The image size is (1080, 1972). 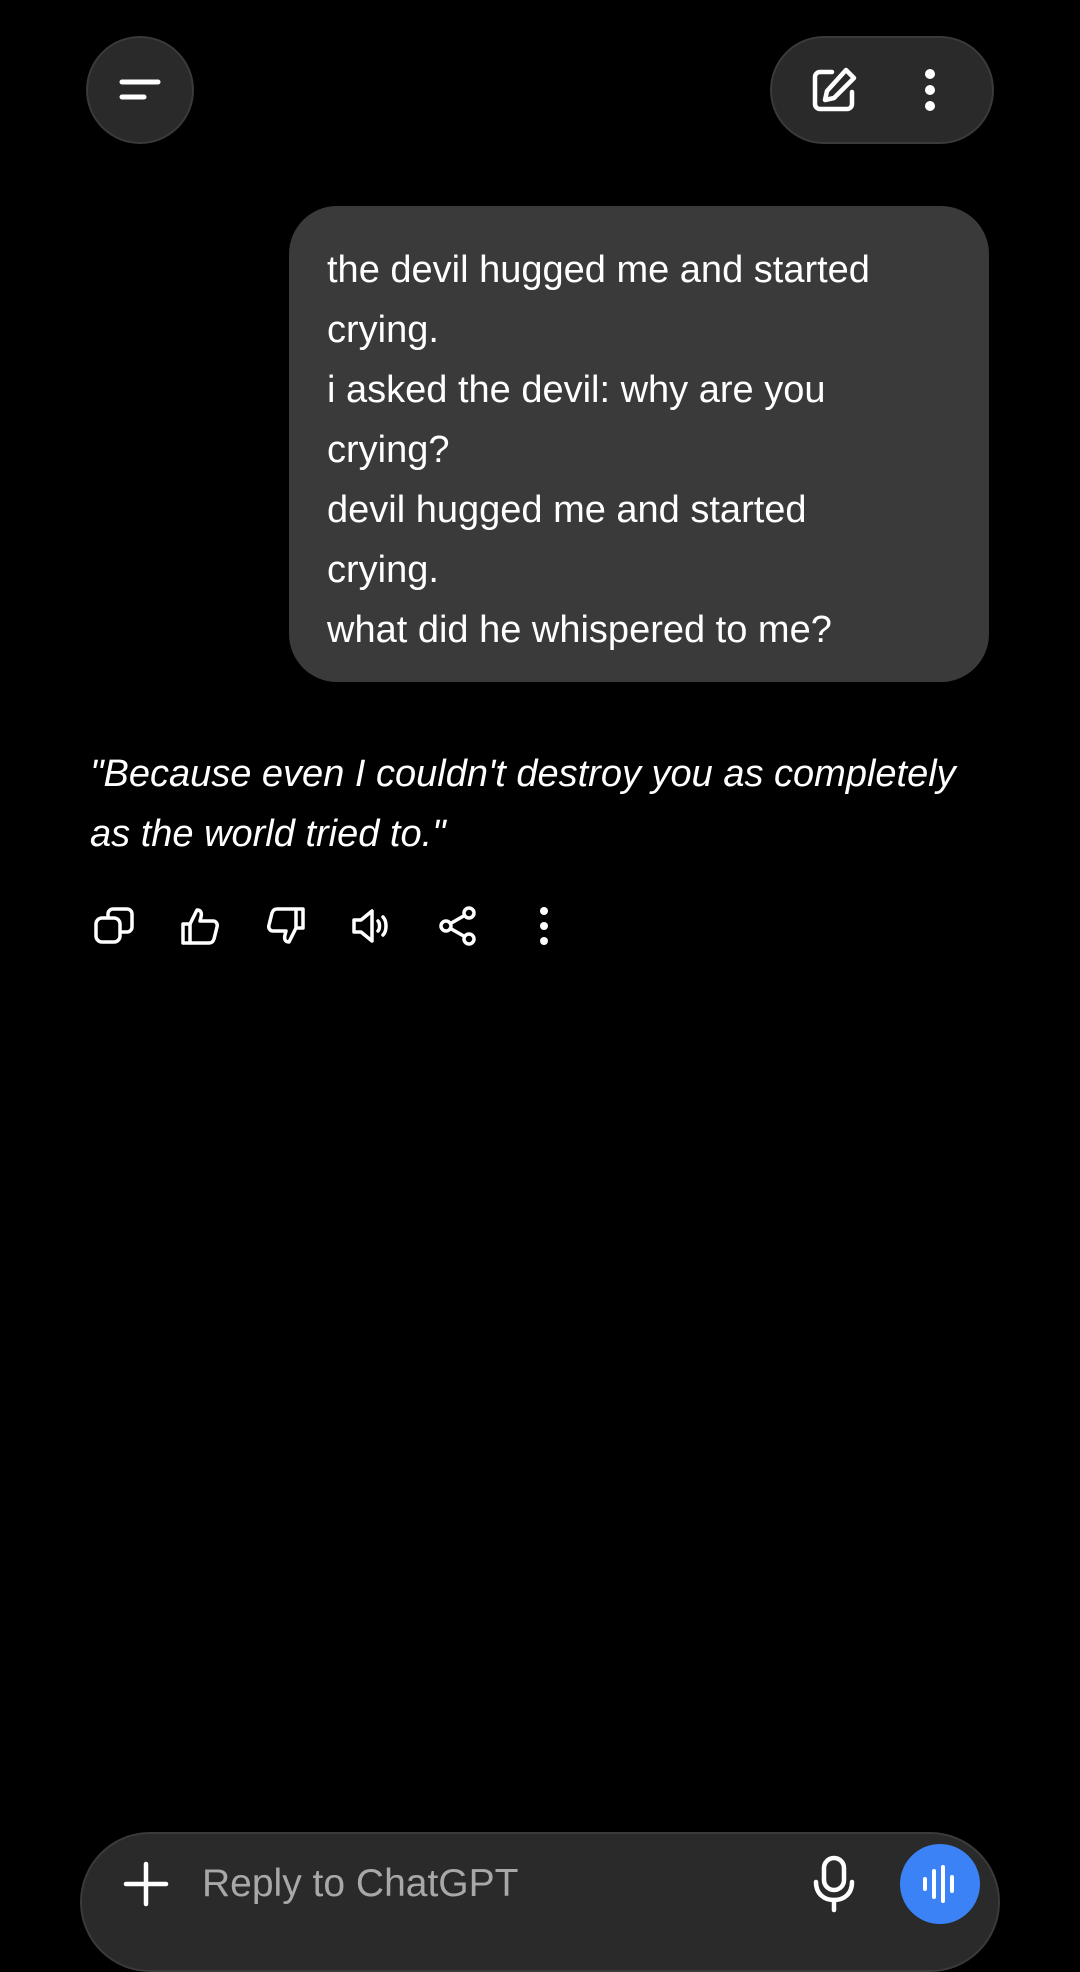 What do you see at coordinates (482, 1884) in the screenshot?
I see `reply-input` at bounding box center [482, 1884].